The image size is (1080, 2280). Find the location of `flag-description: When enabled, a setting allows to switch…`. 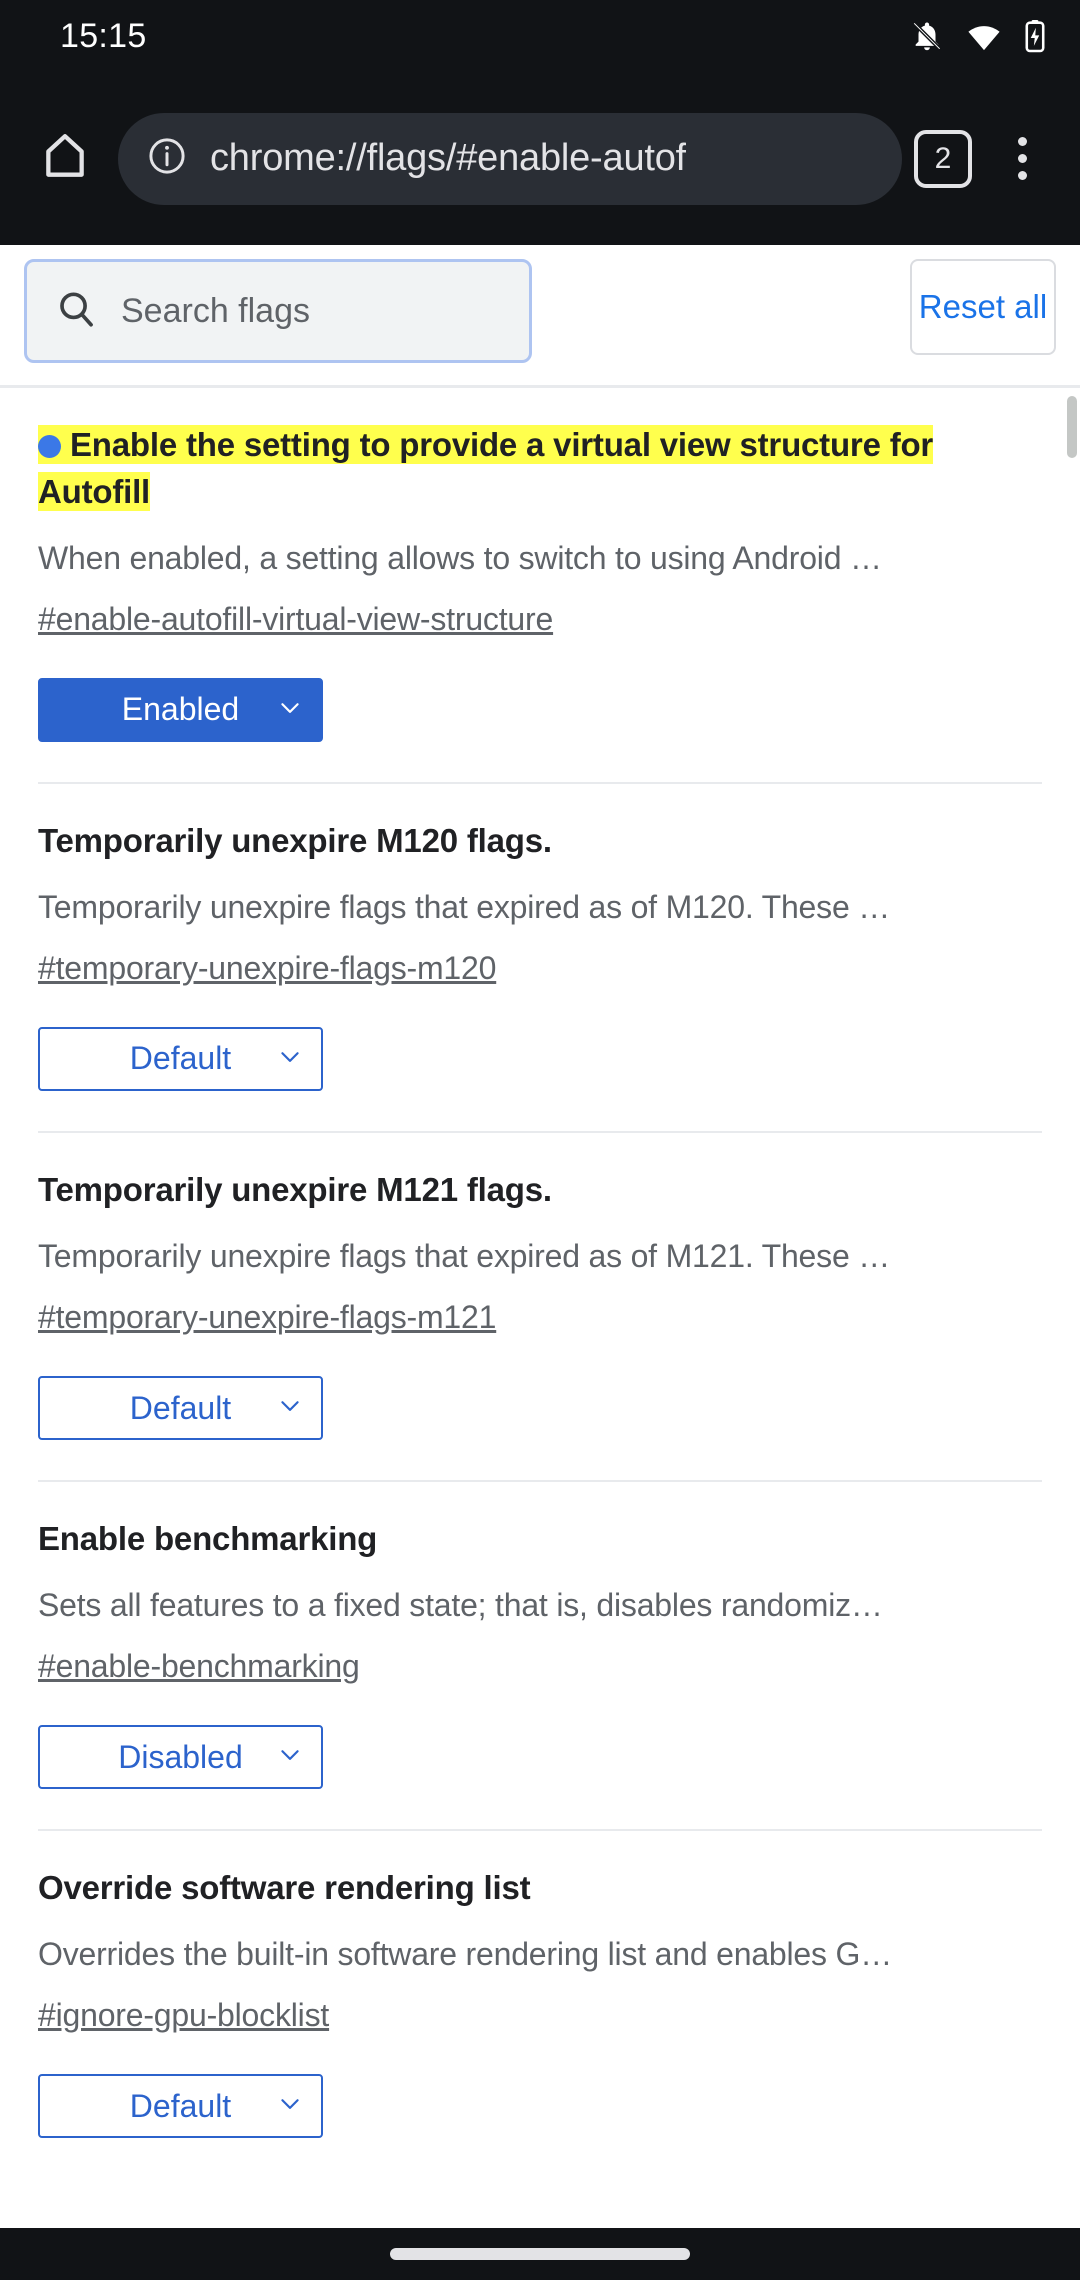

flag-description: When enabled, a setting allows to switch… is located at coordinates (460, 557).